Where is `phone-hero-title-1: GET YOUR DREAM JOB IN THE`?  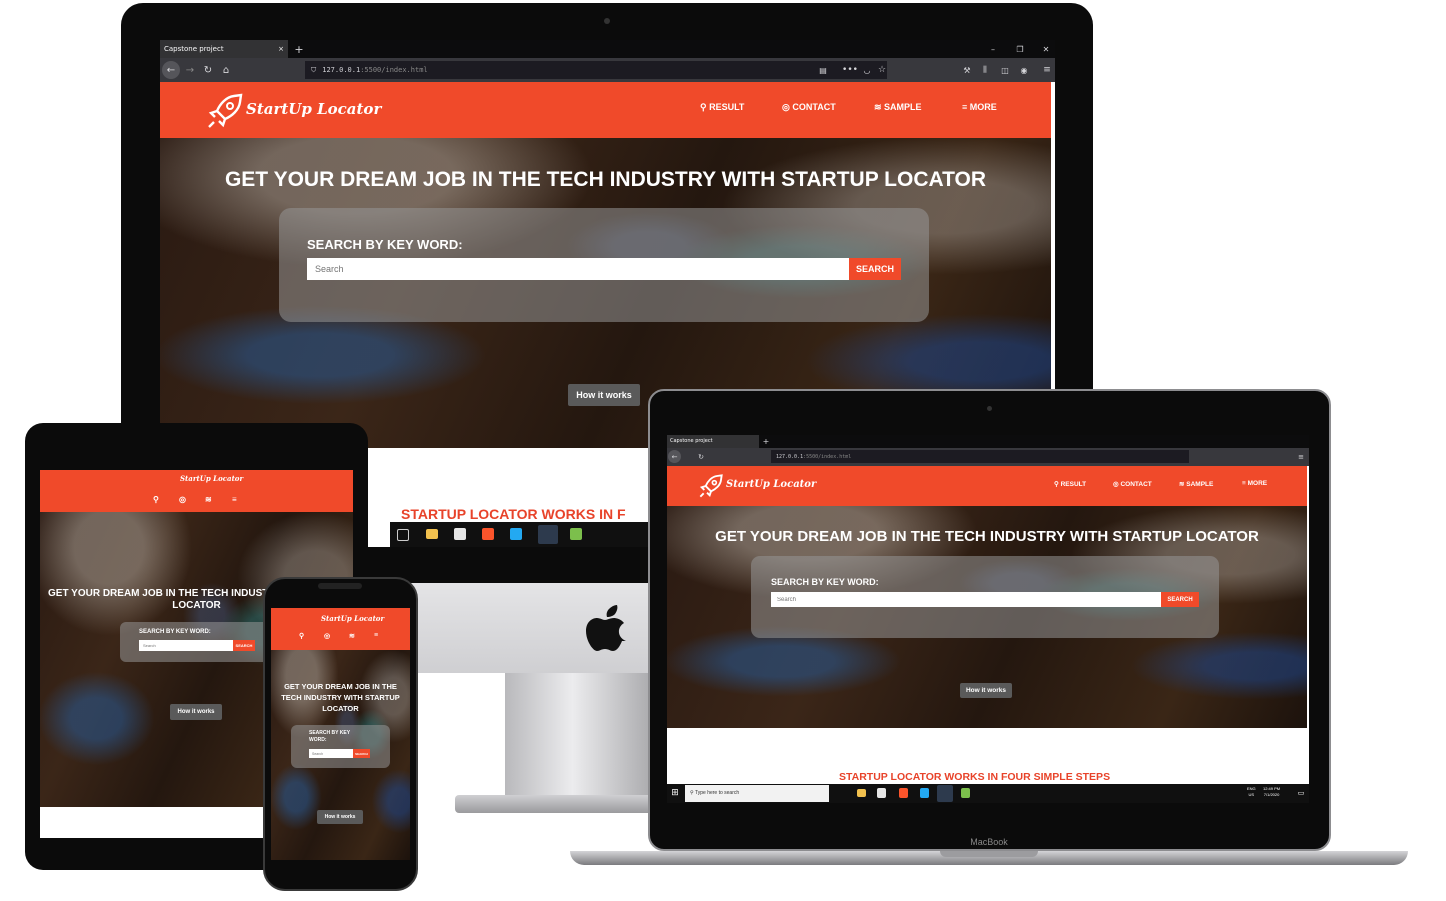
phone-hero-title-1: GET YOUR DREAM JOB IN THE is located at coordinates (340, 686).